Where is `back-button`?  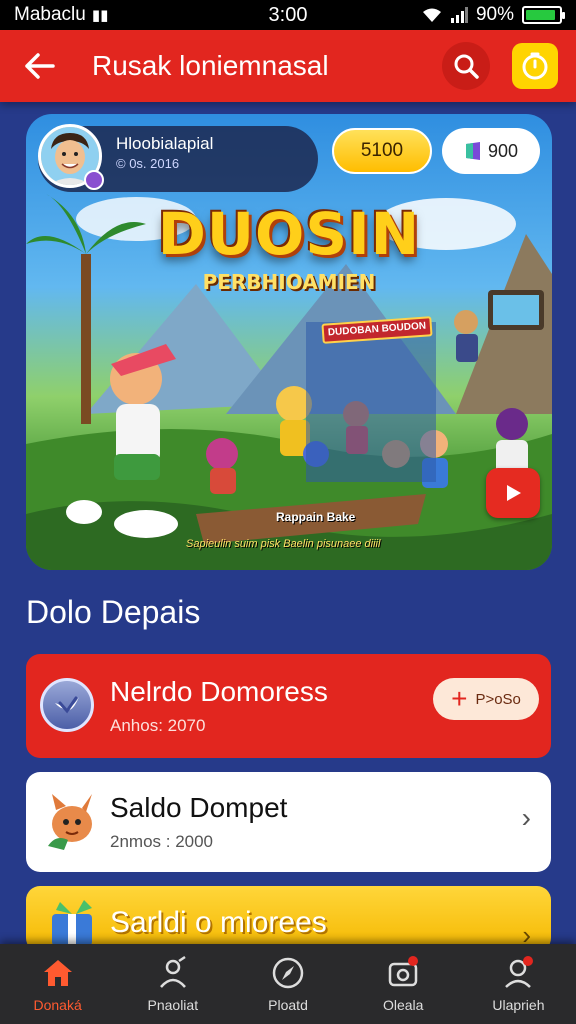
back-button is located at coordinates (40, 66).